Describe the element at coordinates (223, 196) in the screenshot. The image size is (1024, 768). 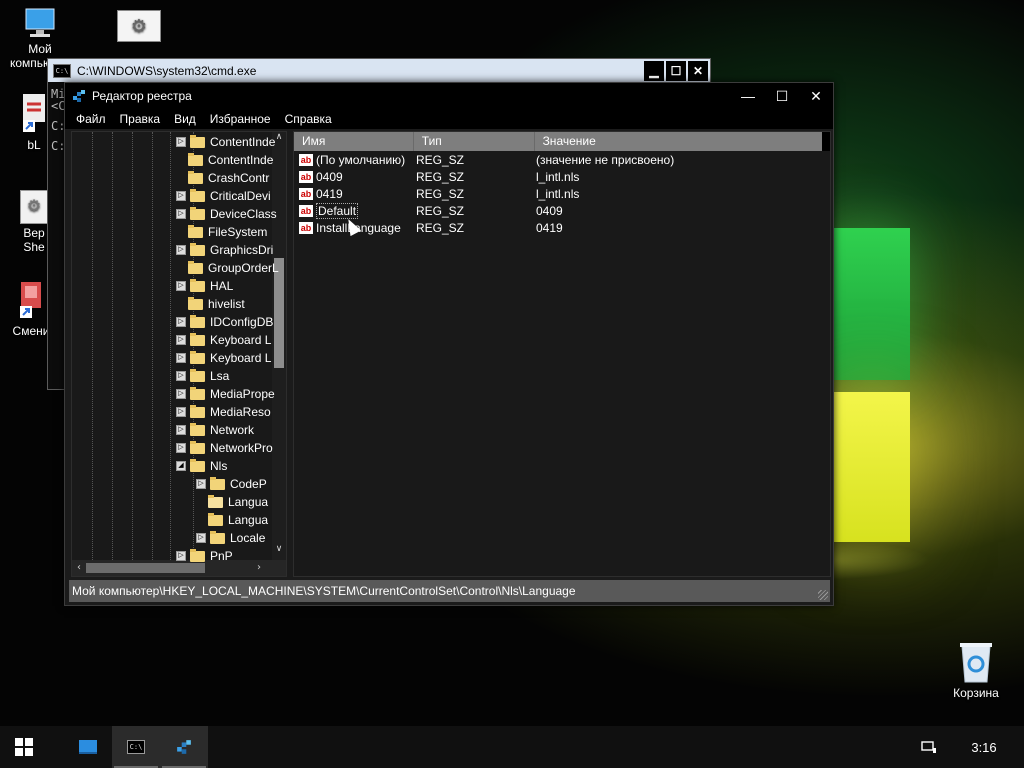
I see `tree-node: ▷ CriticalDevi` at that location.